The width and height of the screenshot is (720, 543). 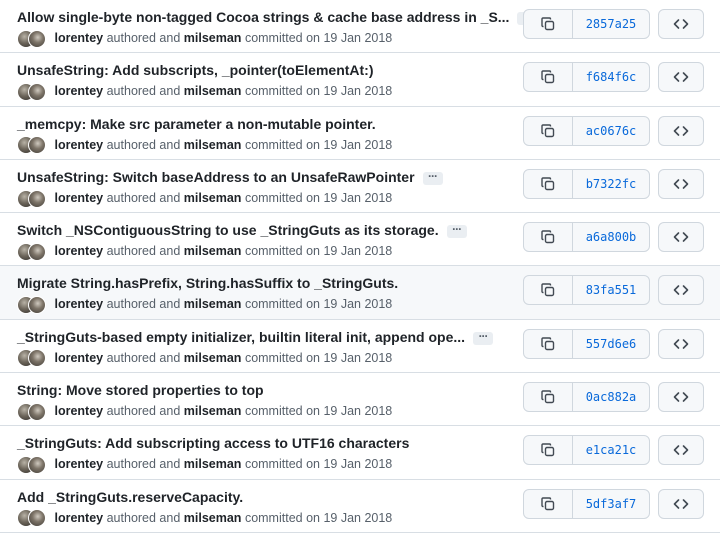 I want to click on commit-sha-link: a6a800b, so click(x=611, y=237).